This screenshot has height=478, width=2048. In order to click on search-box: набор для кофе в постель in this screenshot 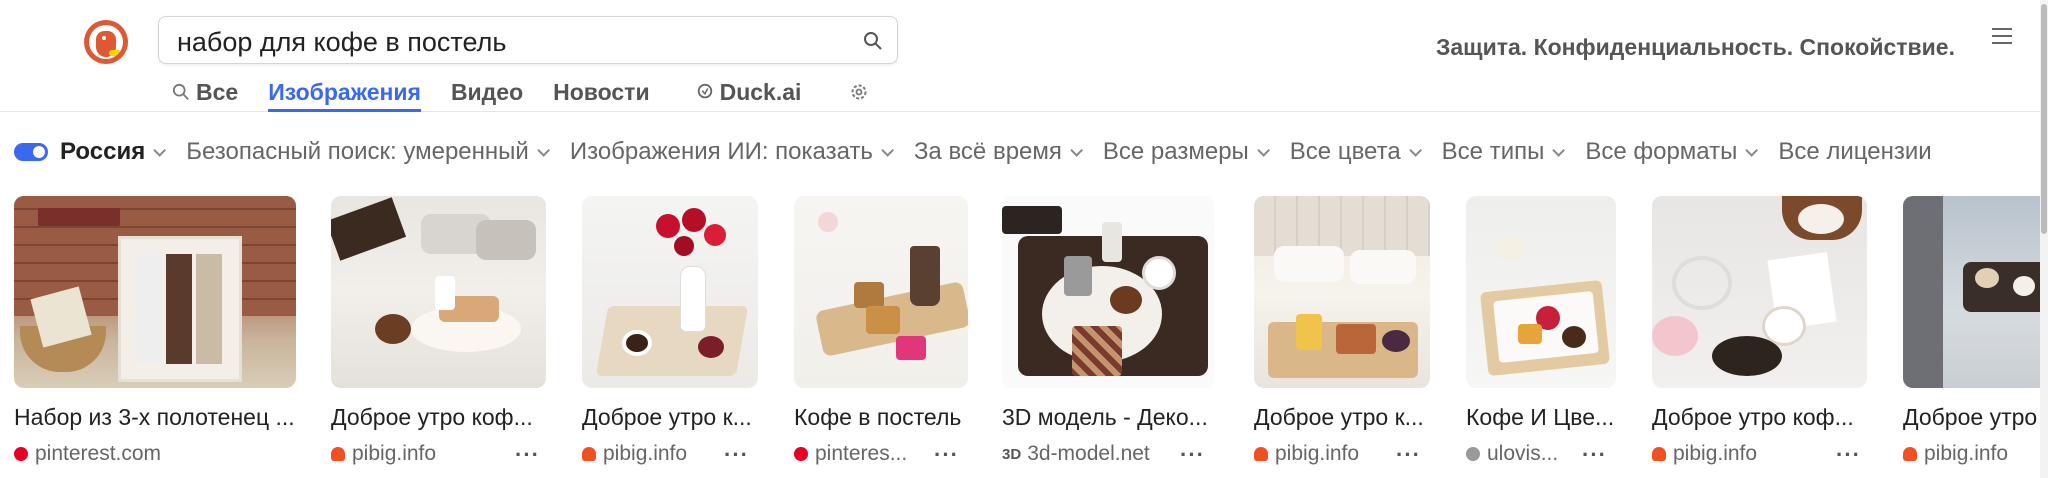, I will do `click(528, 40)`.